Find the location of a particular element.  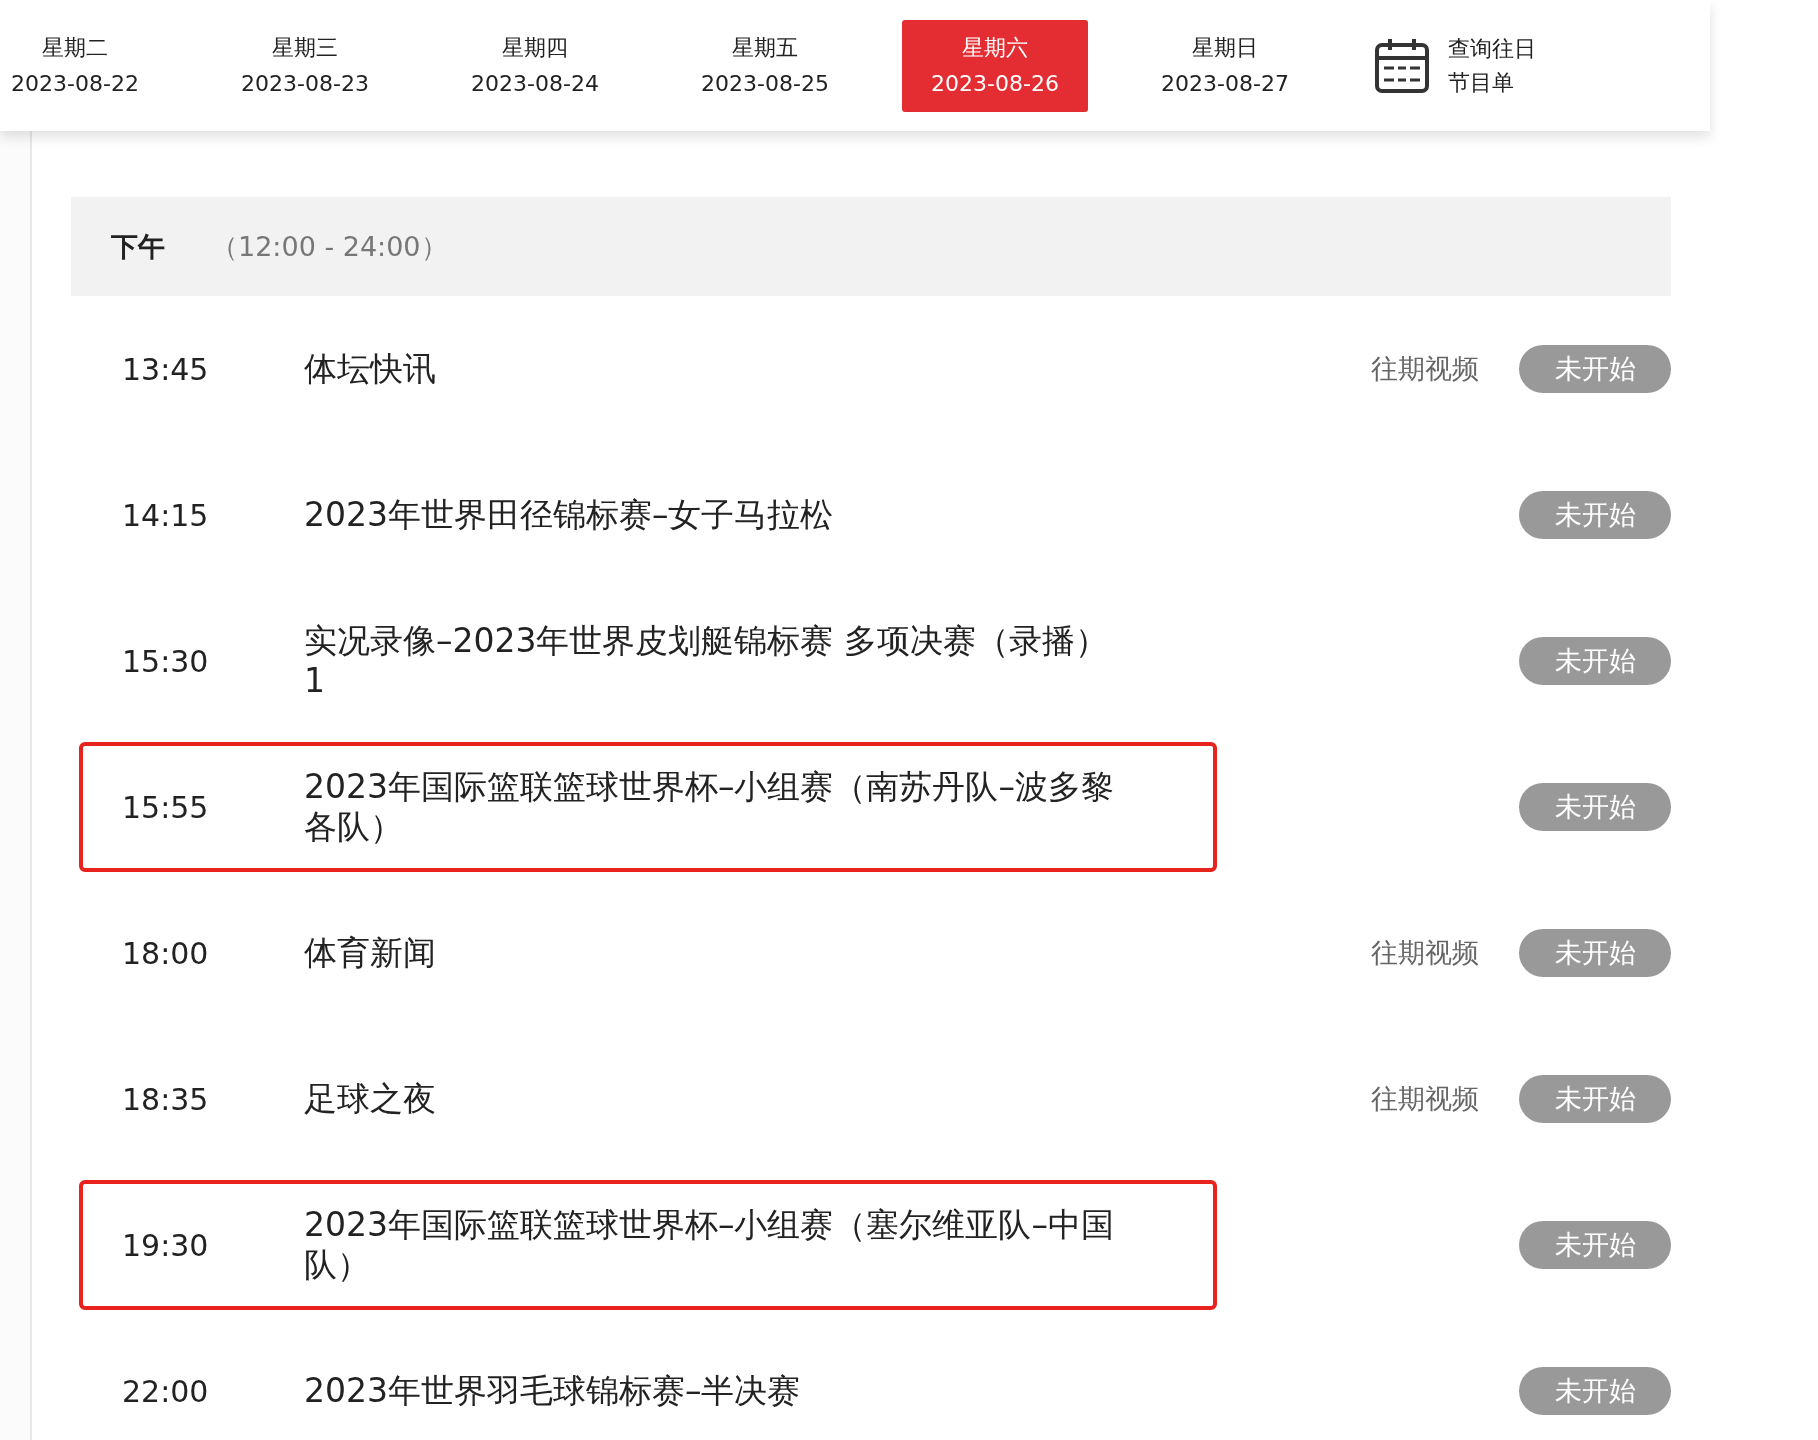

program-title: 足球之夜 is located at coordinates (370, 1099).